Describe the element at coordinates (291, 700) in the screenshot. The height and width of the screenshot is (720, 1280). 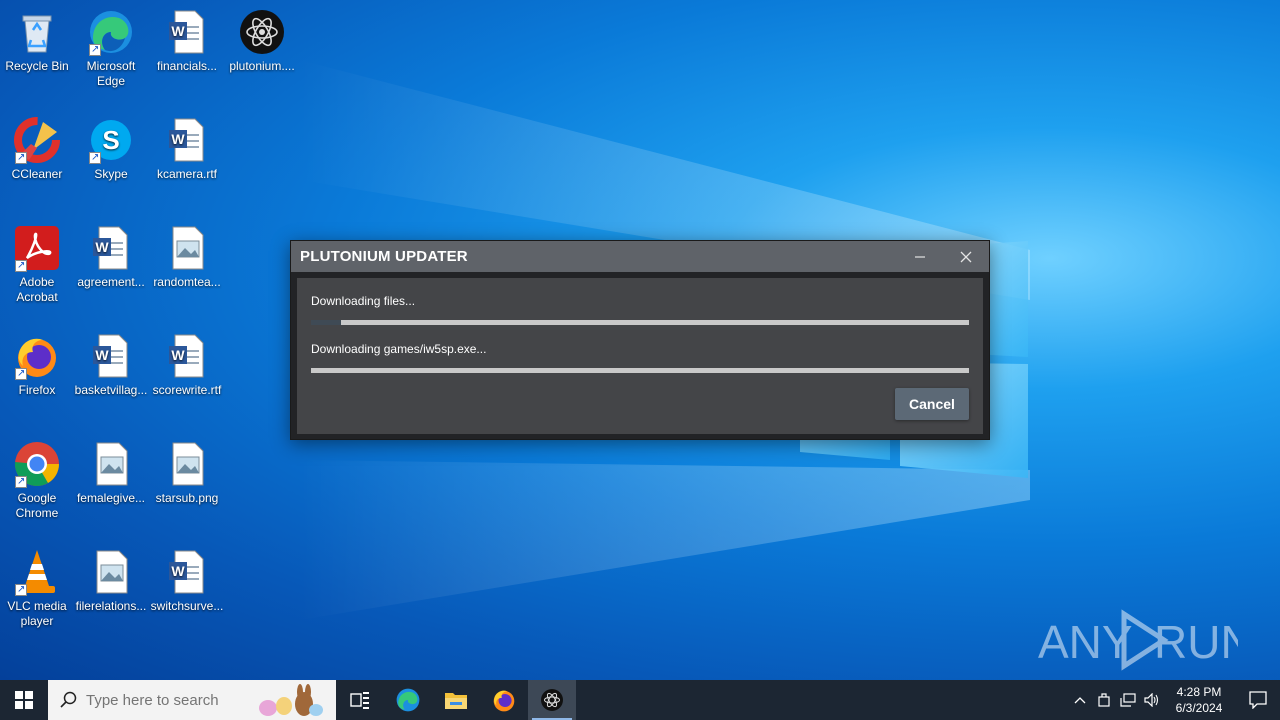
I see `search-highlight-easter-icon` at that location.